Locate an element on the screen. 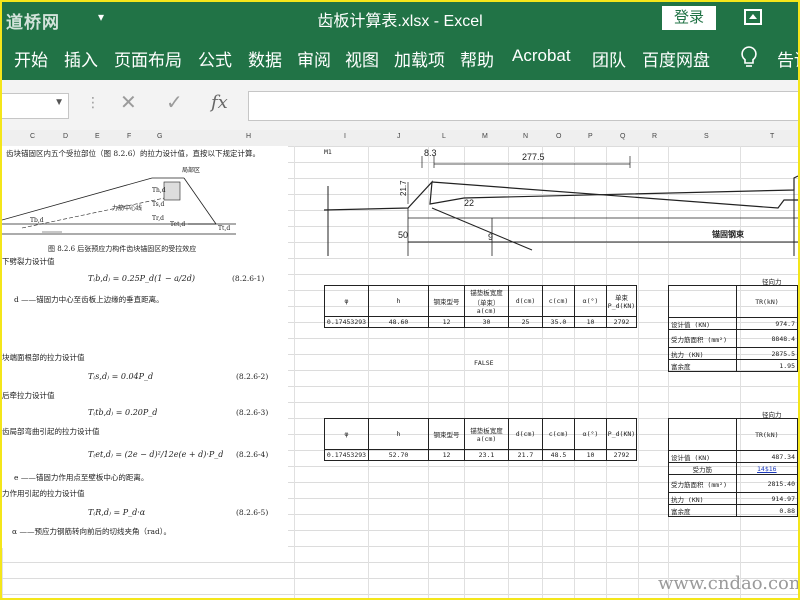 This screenshot has width=800, height=600. result2-value: 2815.40 is located at coordinates (766, 483).